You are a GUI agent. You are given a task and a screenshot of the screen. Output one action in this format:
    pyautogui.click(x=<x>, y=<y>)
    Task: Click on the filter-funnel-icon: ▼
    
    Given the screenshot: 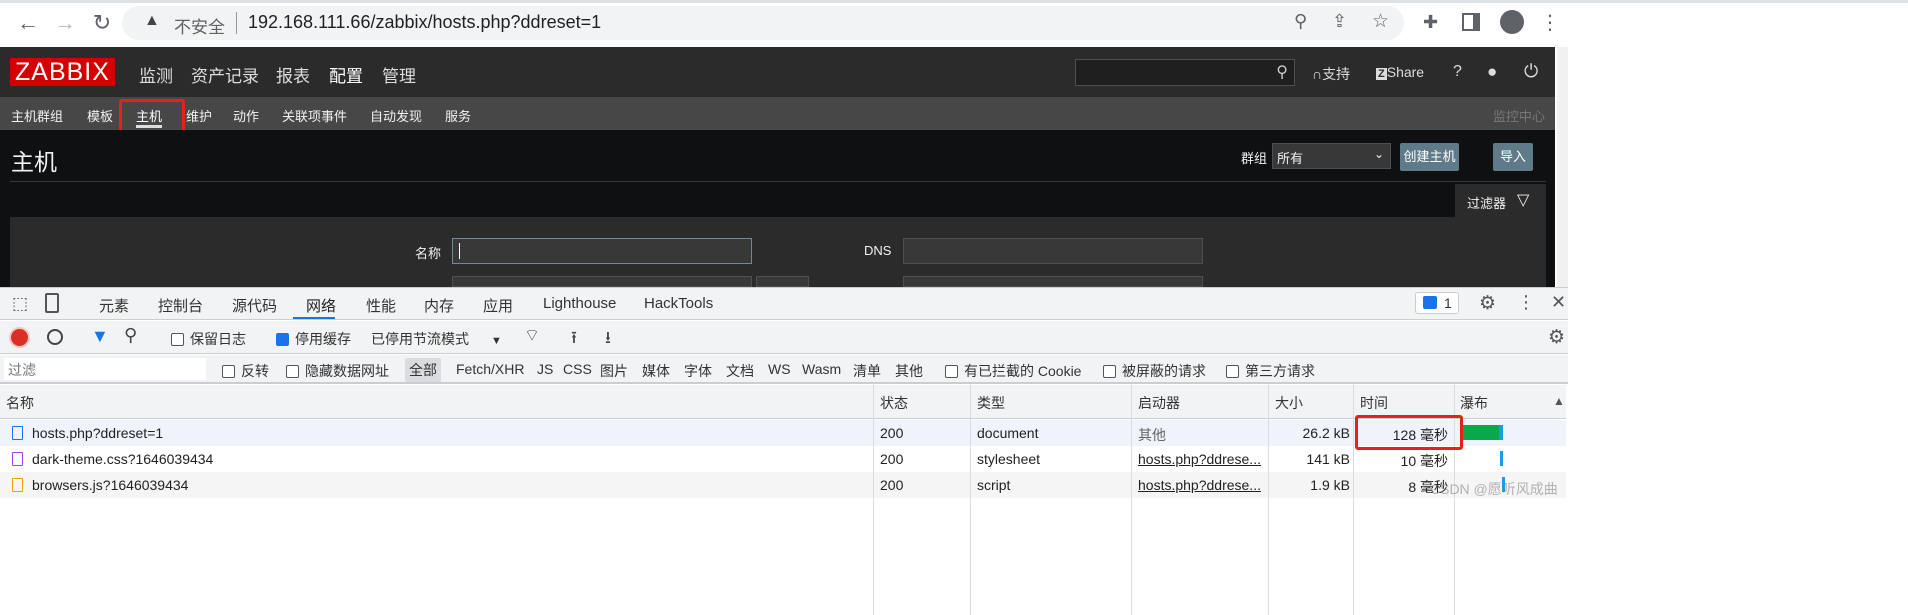 What is the action you would take?
    pyautogui.click(x=100, y=336)
    